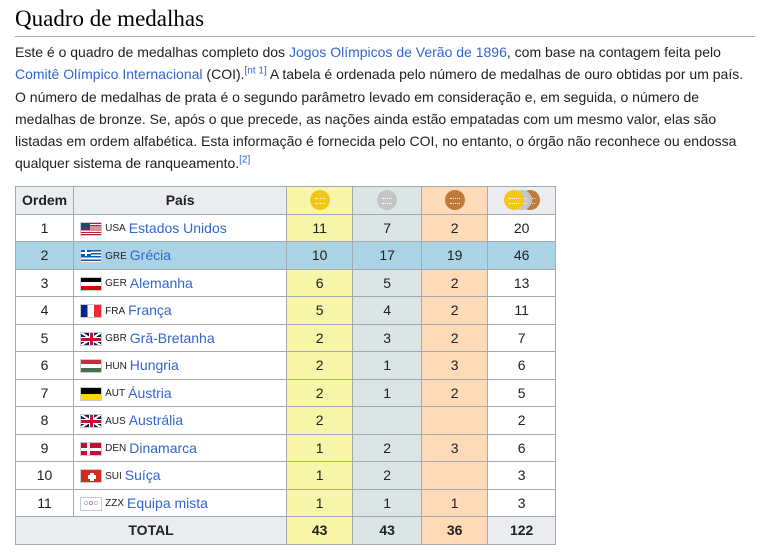 The height and width of the screenshot is (558, 767). I want to click on total-bronze: 36, so click(455, 530).